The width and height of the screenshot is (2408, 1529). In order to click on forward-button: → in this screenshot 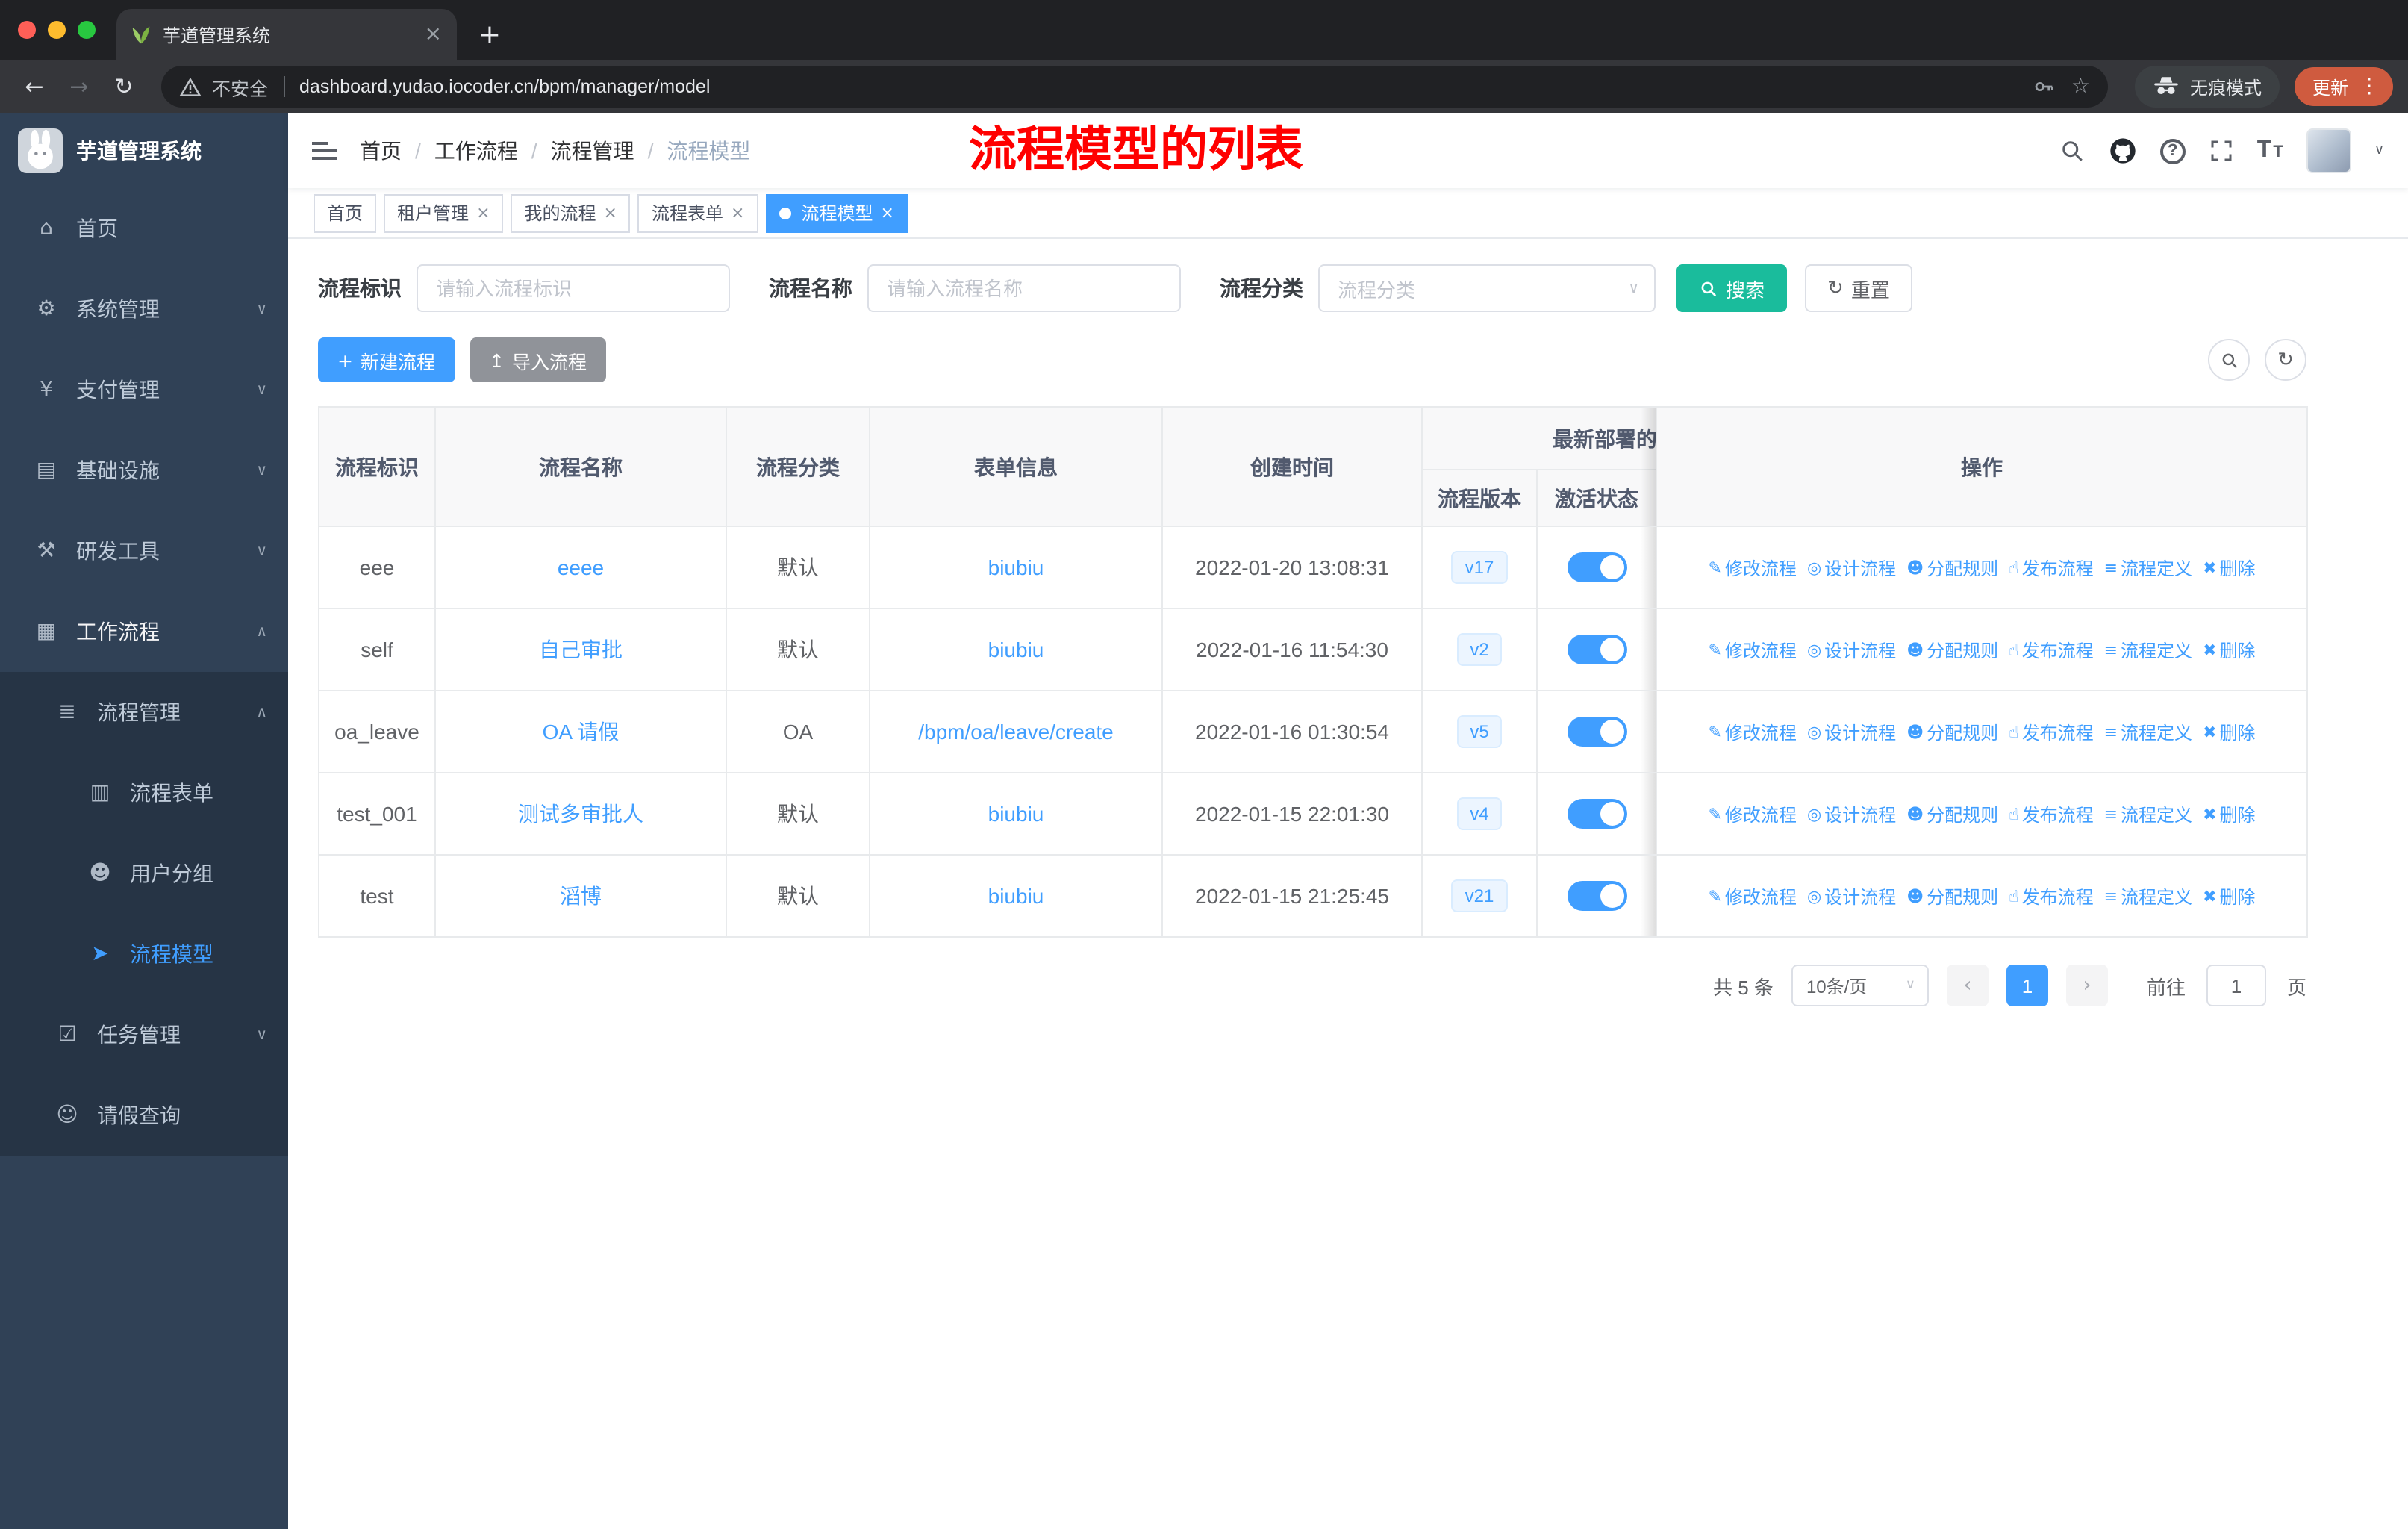, I will do `click(79, 86)`.